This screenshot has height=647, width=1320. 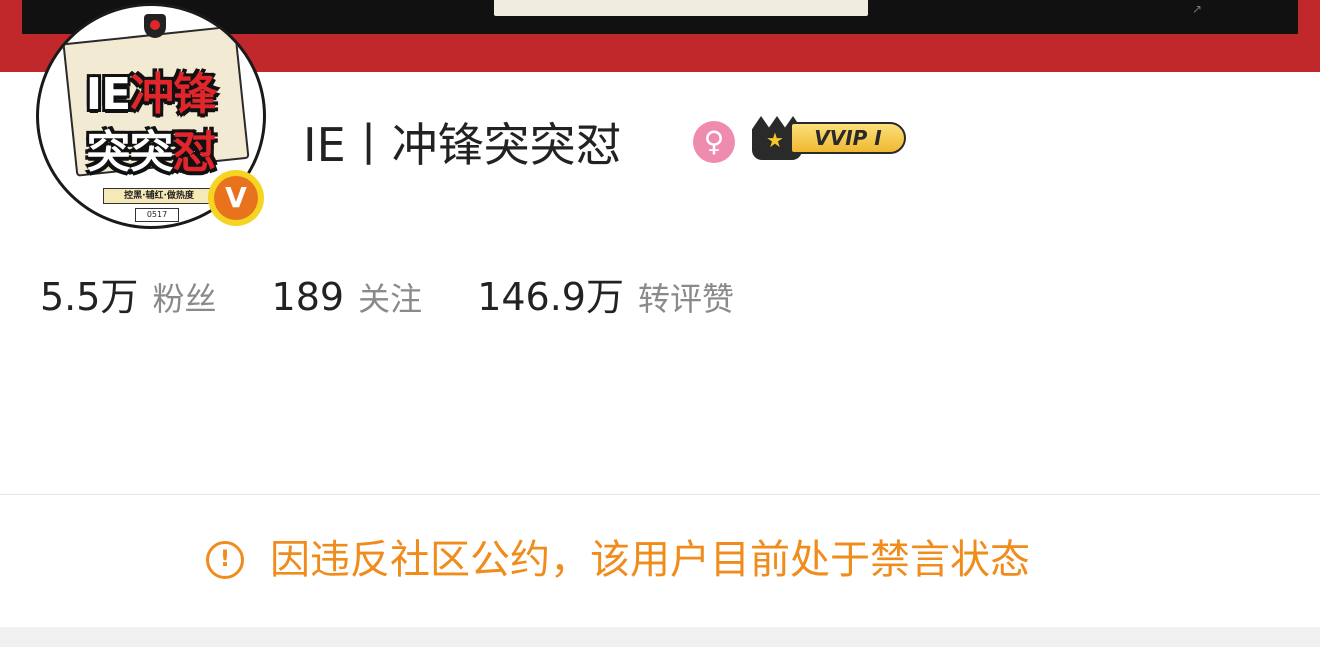 I want to click on warning-icon: !, so click(x=225, y=560).